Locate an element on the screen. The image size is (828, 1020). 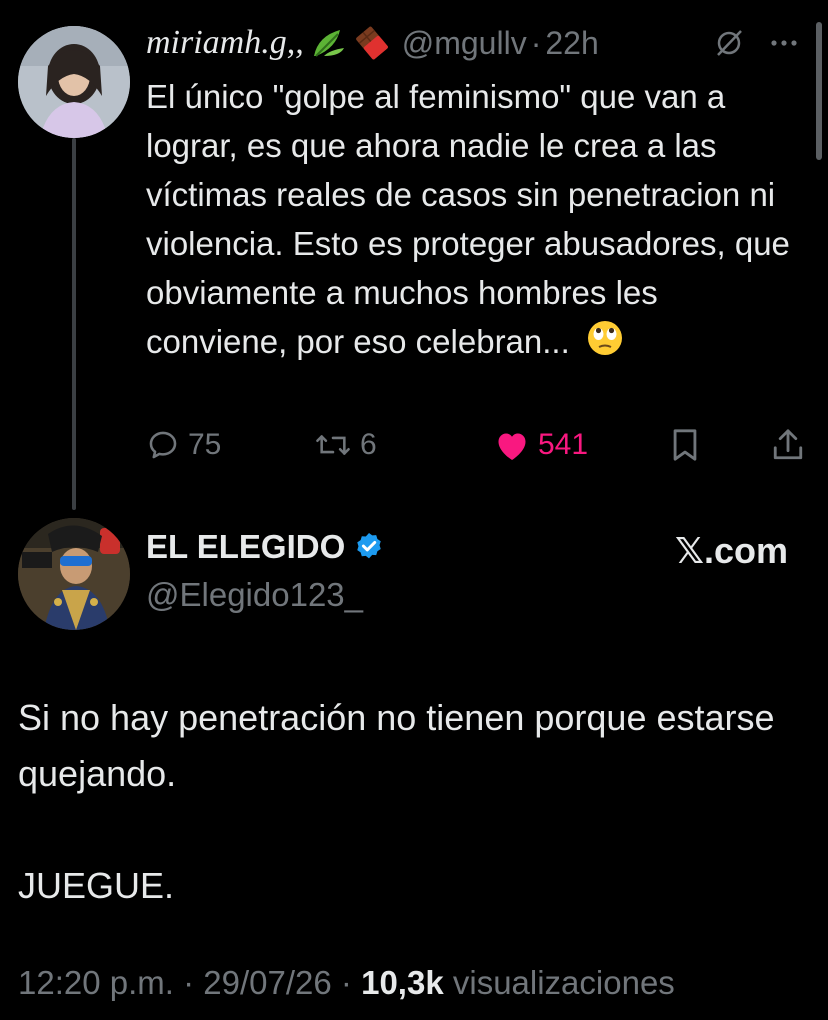
thread-connector-line is located at coordinates (74, 324).